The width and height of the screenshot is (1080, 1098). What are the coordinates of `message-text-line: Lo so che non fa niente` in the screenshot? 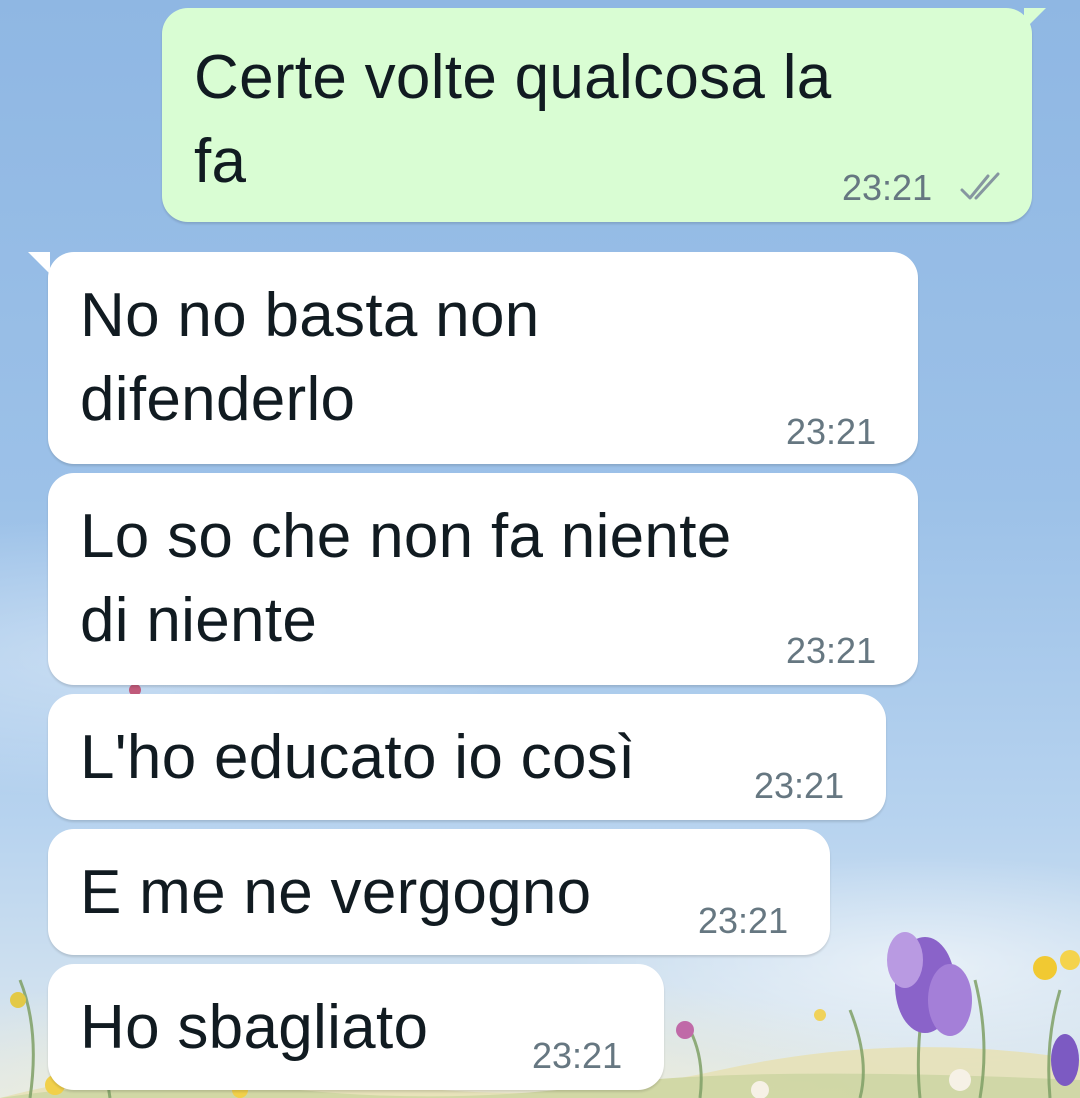 It's located at (406, 536).